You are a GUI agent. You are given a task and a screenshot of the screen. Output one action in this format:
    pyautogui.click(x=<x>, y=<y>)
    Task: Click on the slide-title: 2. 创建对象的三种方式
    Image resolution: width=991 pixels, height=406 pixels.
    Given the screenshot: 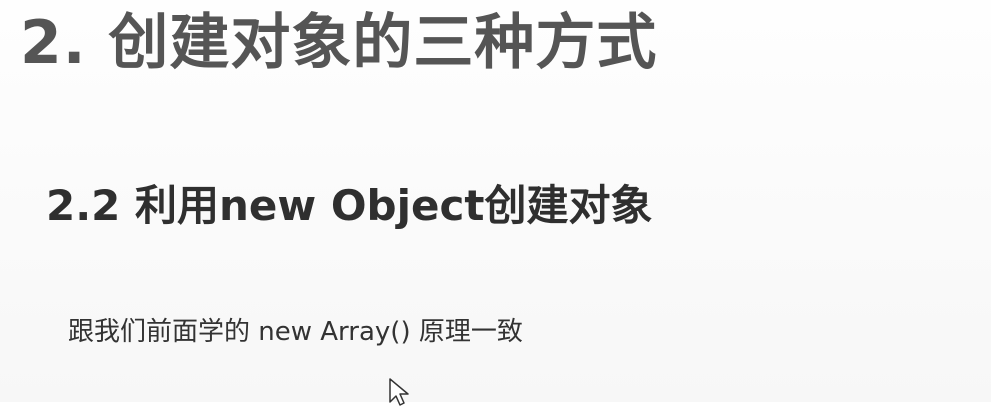 What is the action you would take?
    pyautogui.click(x=339, y=43)
    